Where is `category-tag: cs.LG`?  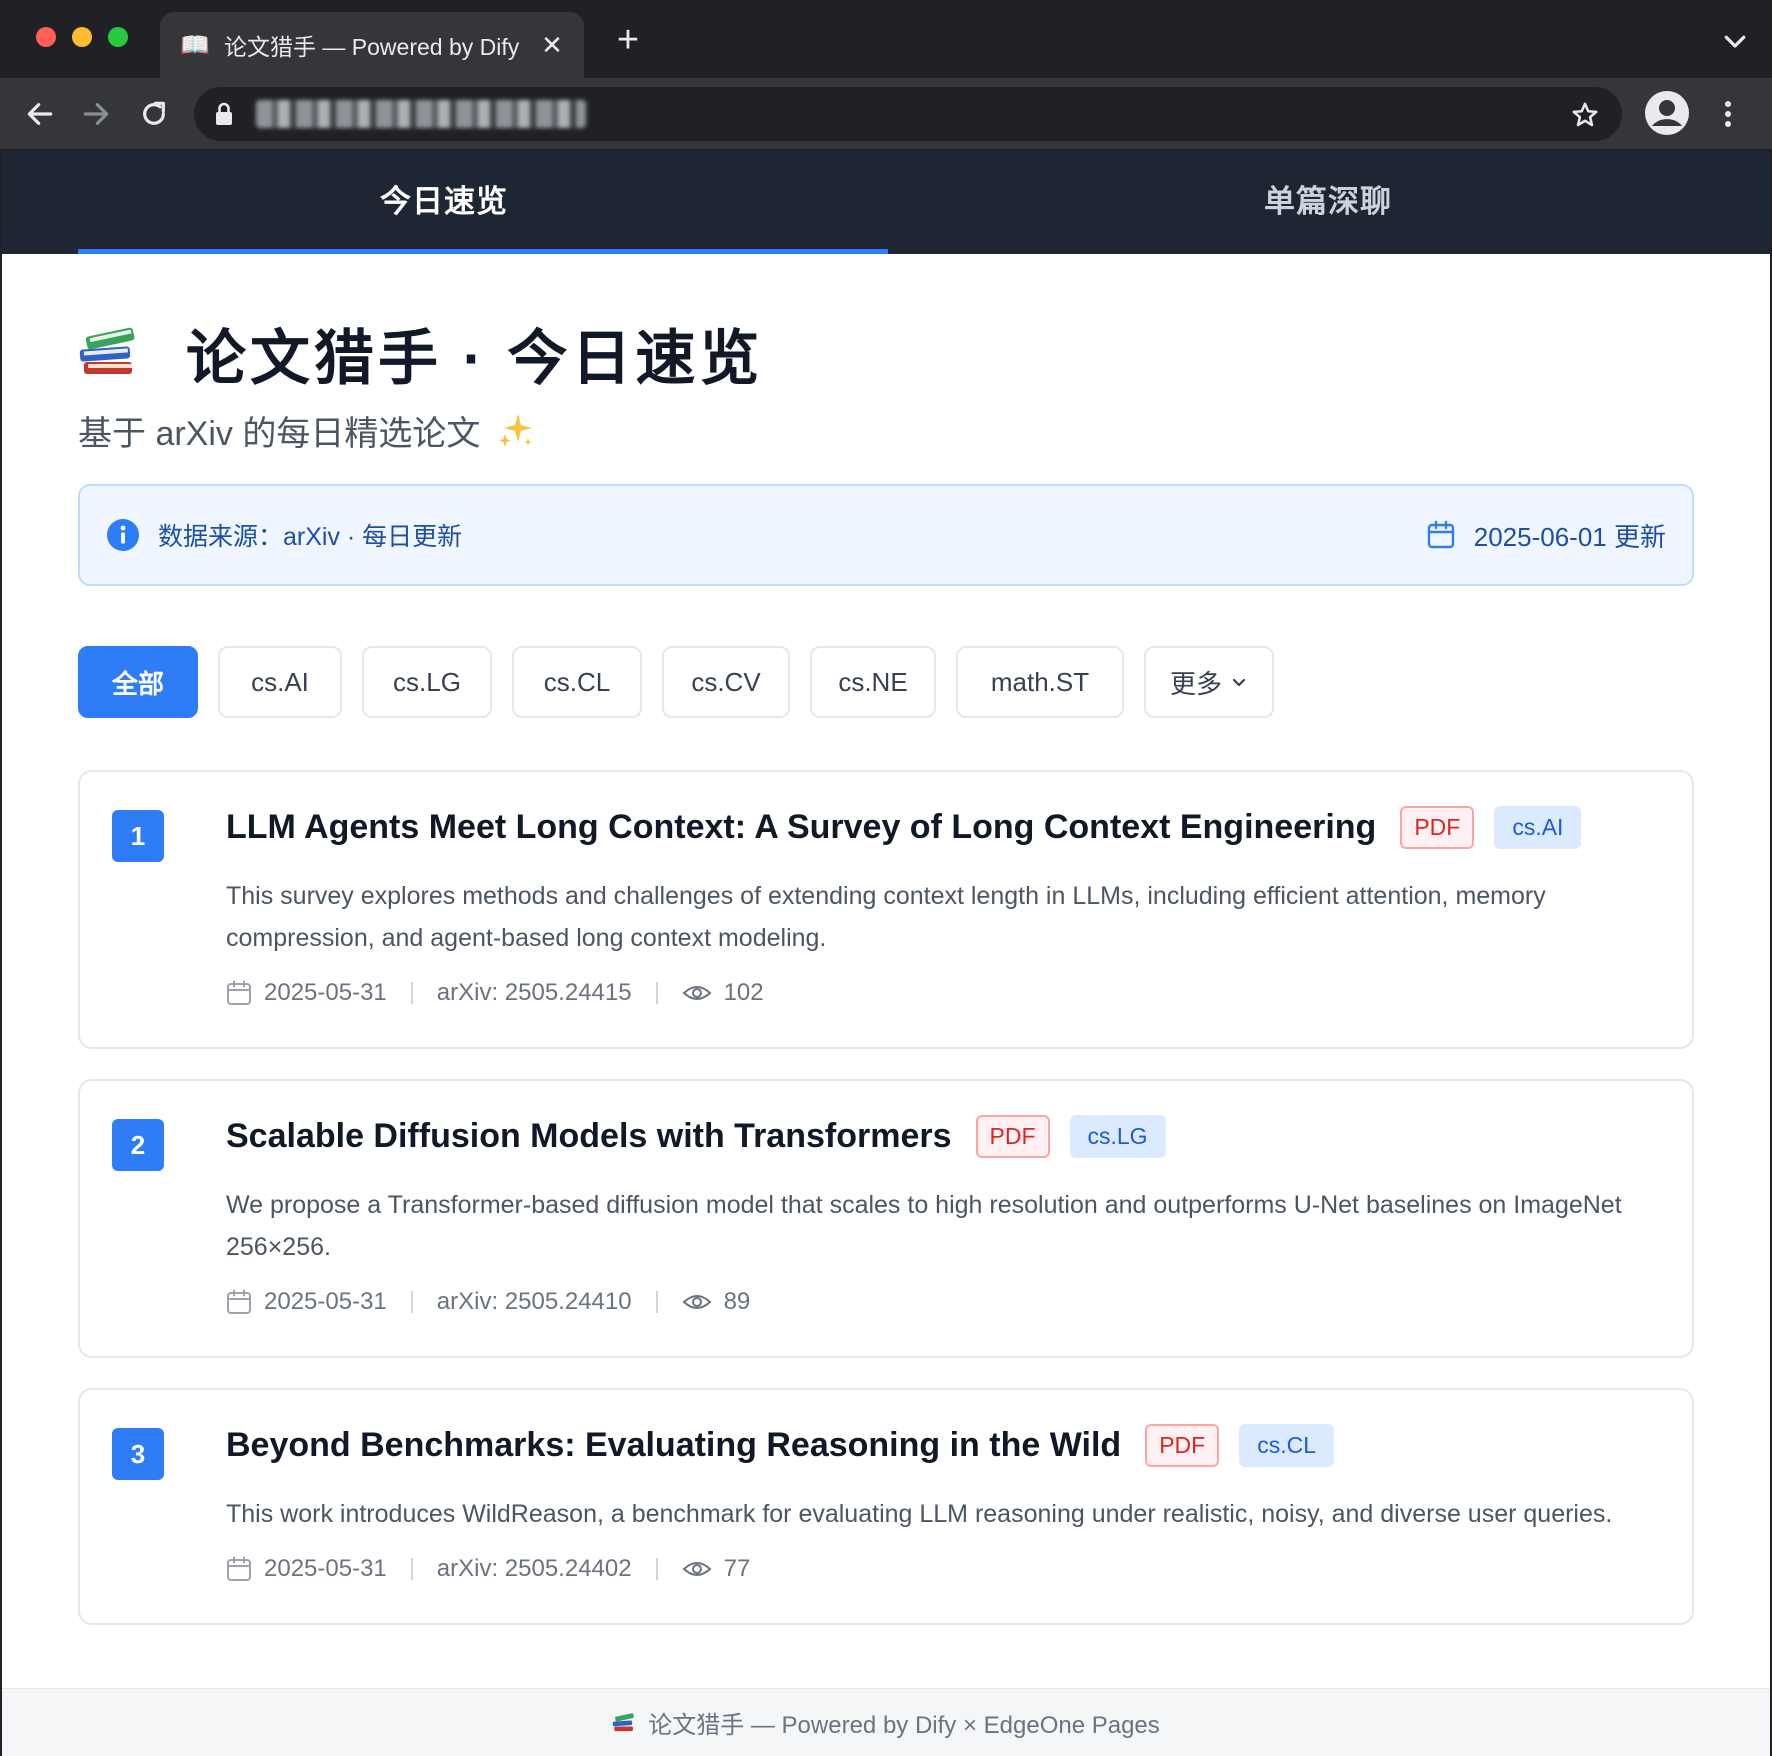 category-tag: cs.LG is located at coordinates (1117, 1136).